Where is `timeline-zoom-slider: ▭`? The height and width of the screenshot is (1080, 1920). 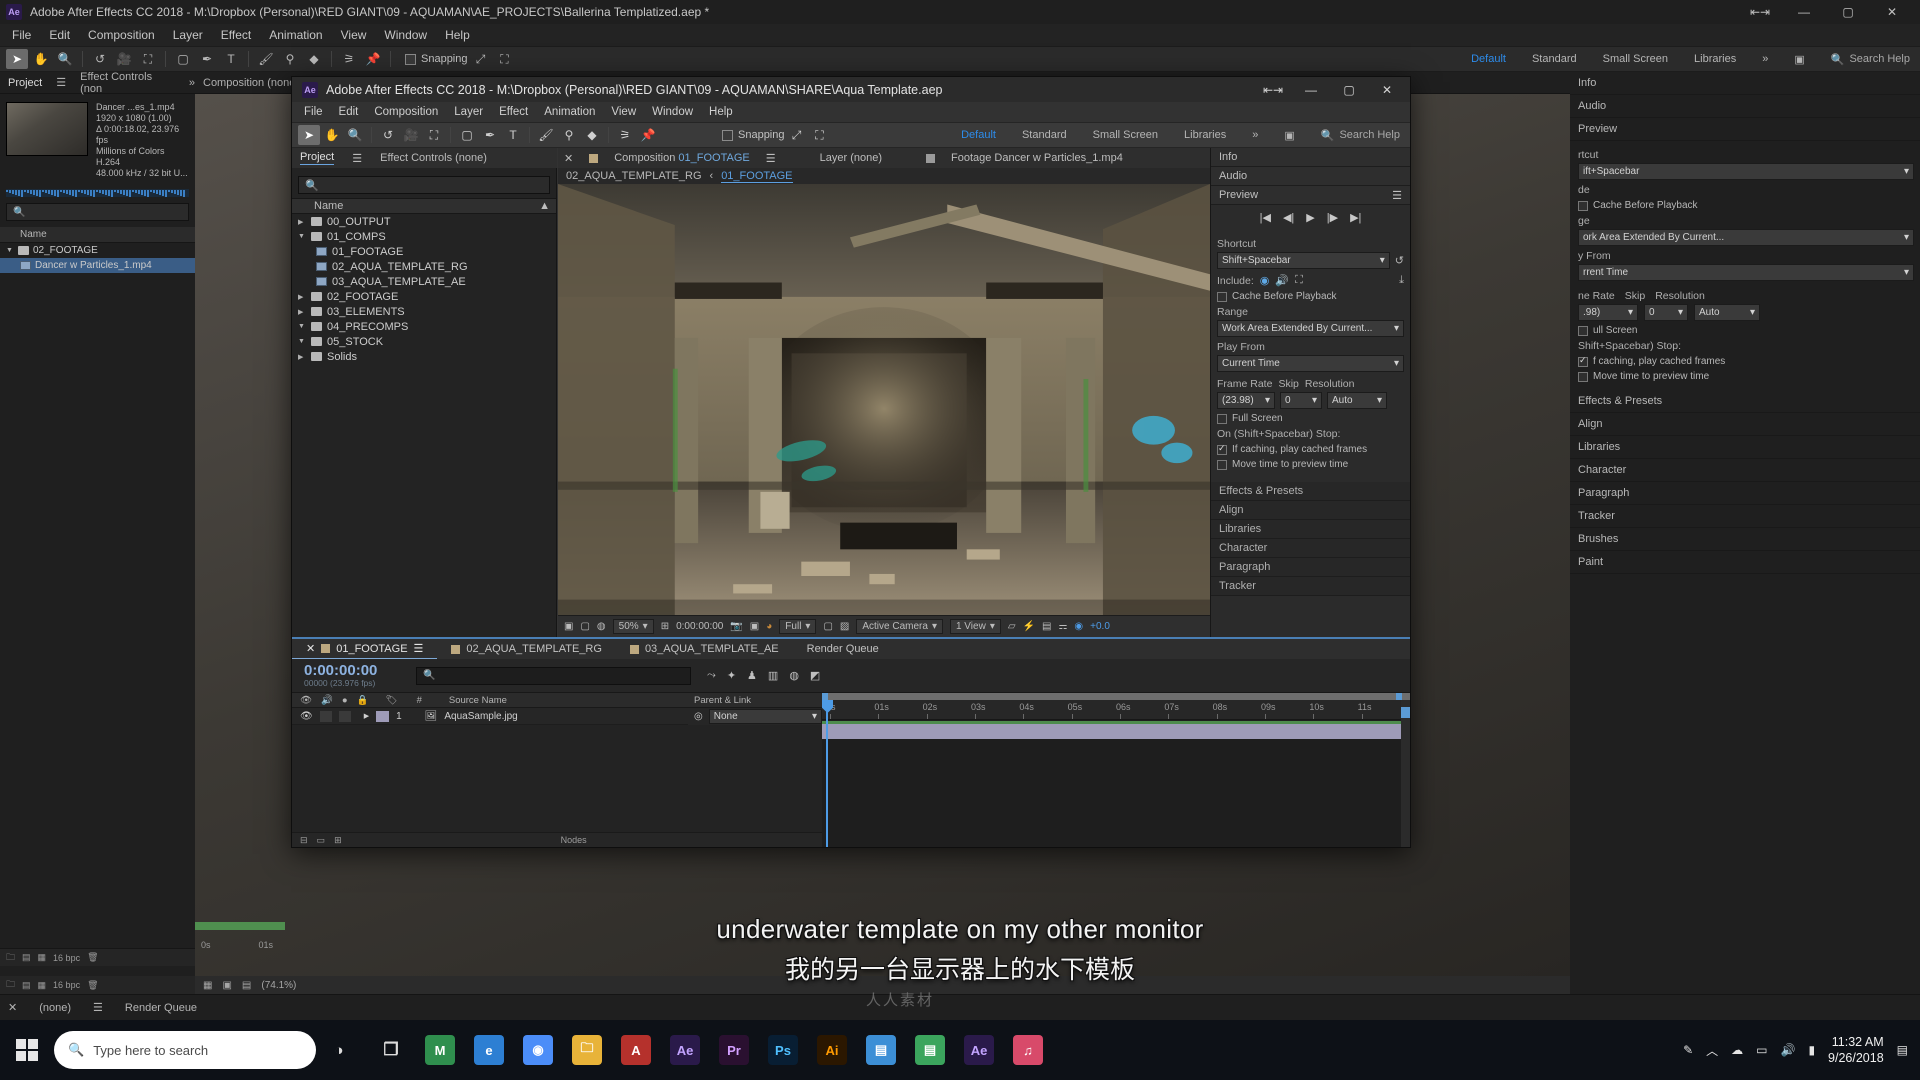
timeline-zoom-slider: ▭ is located at coordinates (321, 840).